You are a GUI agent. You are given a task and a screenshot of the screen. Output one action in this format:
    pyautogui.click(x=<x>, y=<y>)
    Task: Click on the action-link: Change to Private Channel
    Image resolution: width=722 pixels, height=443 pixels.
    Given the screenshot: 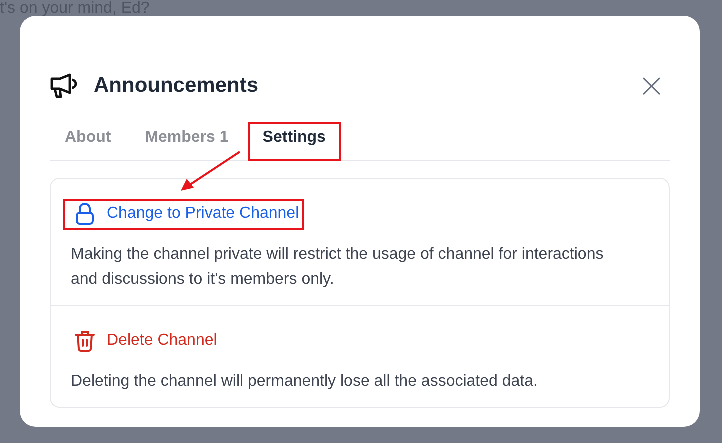 What is the action you would take?
    pyautogui.click(x=183, y=214)
    